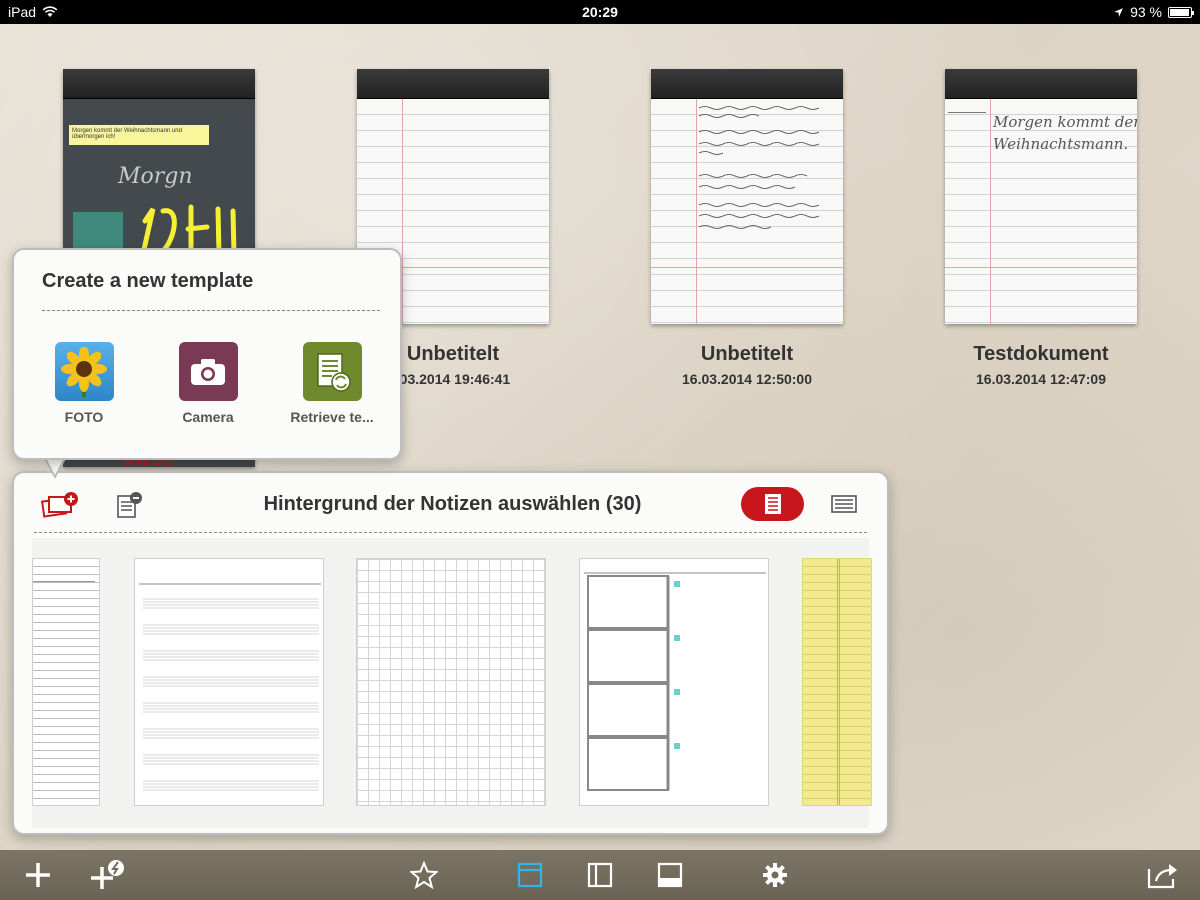 Image resolution: width=1200 pixels, height=900 pixels. What do you see at coordinates (450, 532) in the screenshot?
I see `panel-divider` at bounding box center [450, 532].